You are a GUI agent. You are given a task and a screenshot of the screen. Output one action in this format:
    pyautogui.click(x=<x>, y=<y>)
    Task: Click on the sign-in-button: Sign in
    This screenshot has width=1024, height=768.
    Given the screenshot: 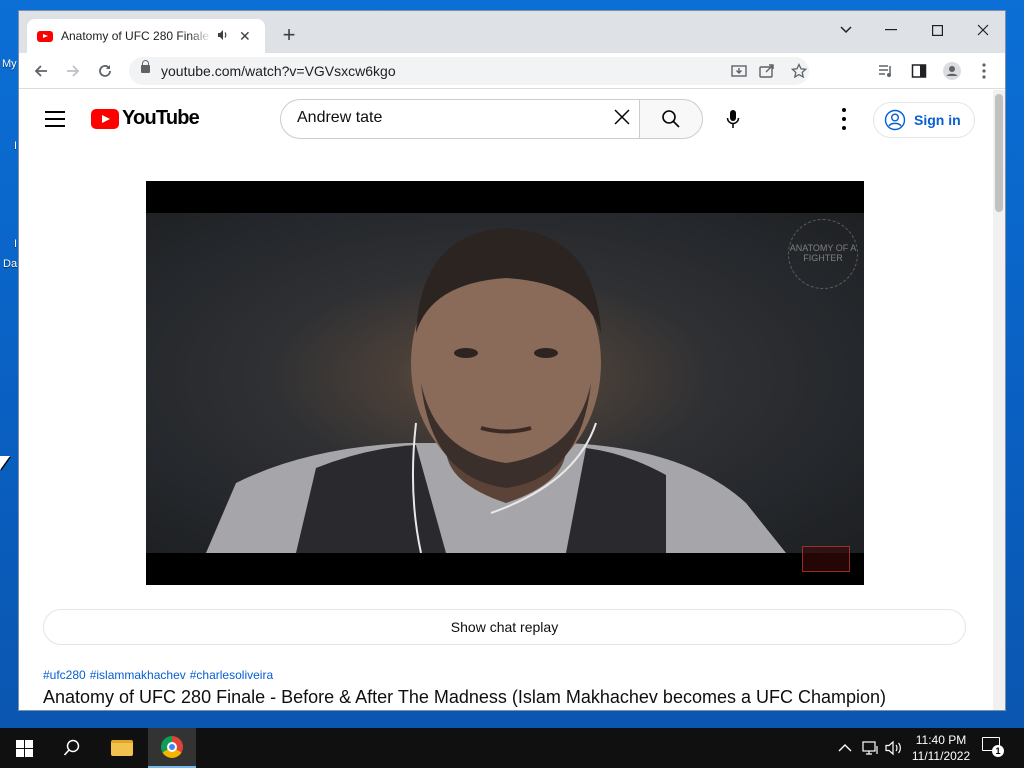 What is the action you would take?
    pyautogui.click(x=924, y=120)
    